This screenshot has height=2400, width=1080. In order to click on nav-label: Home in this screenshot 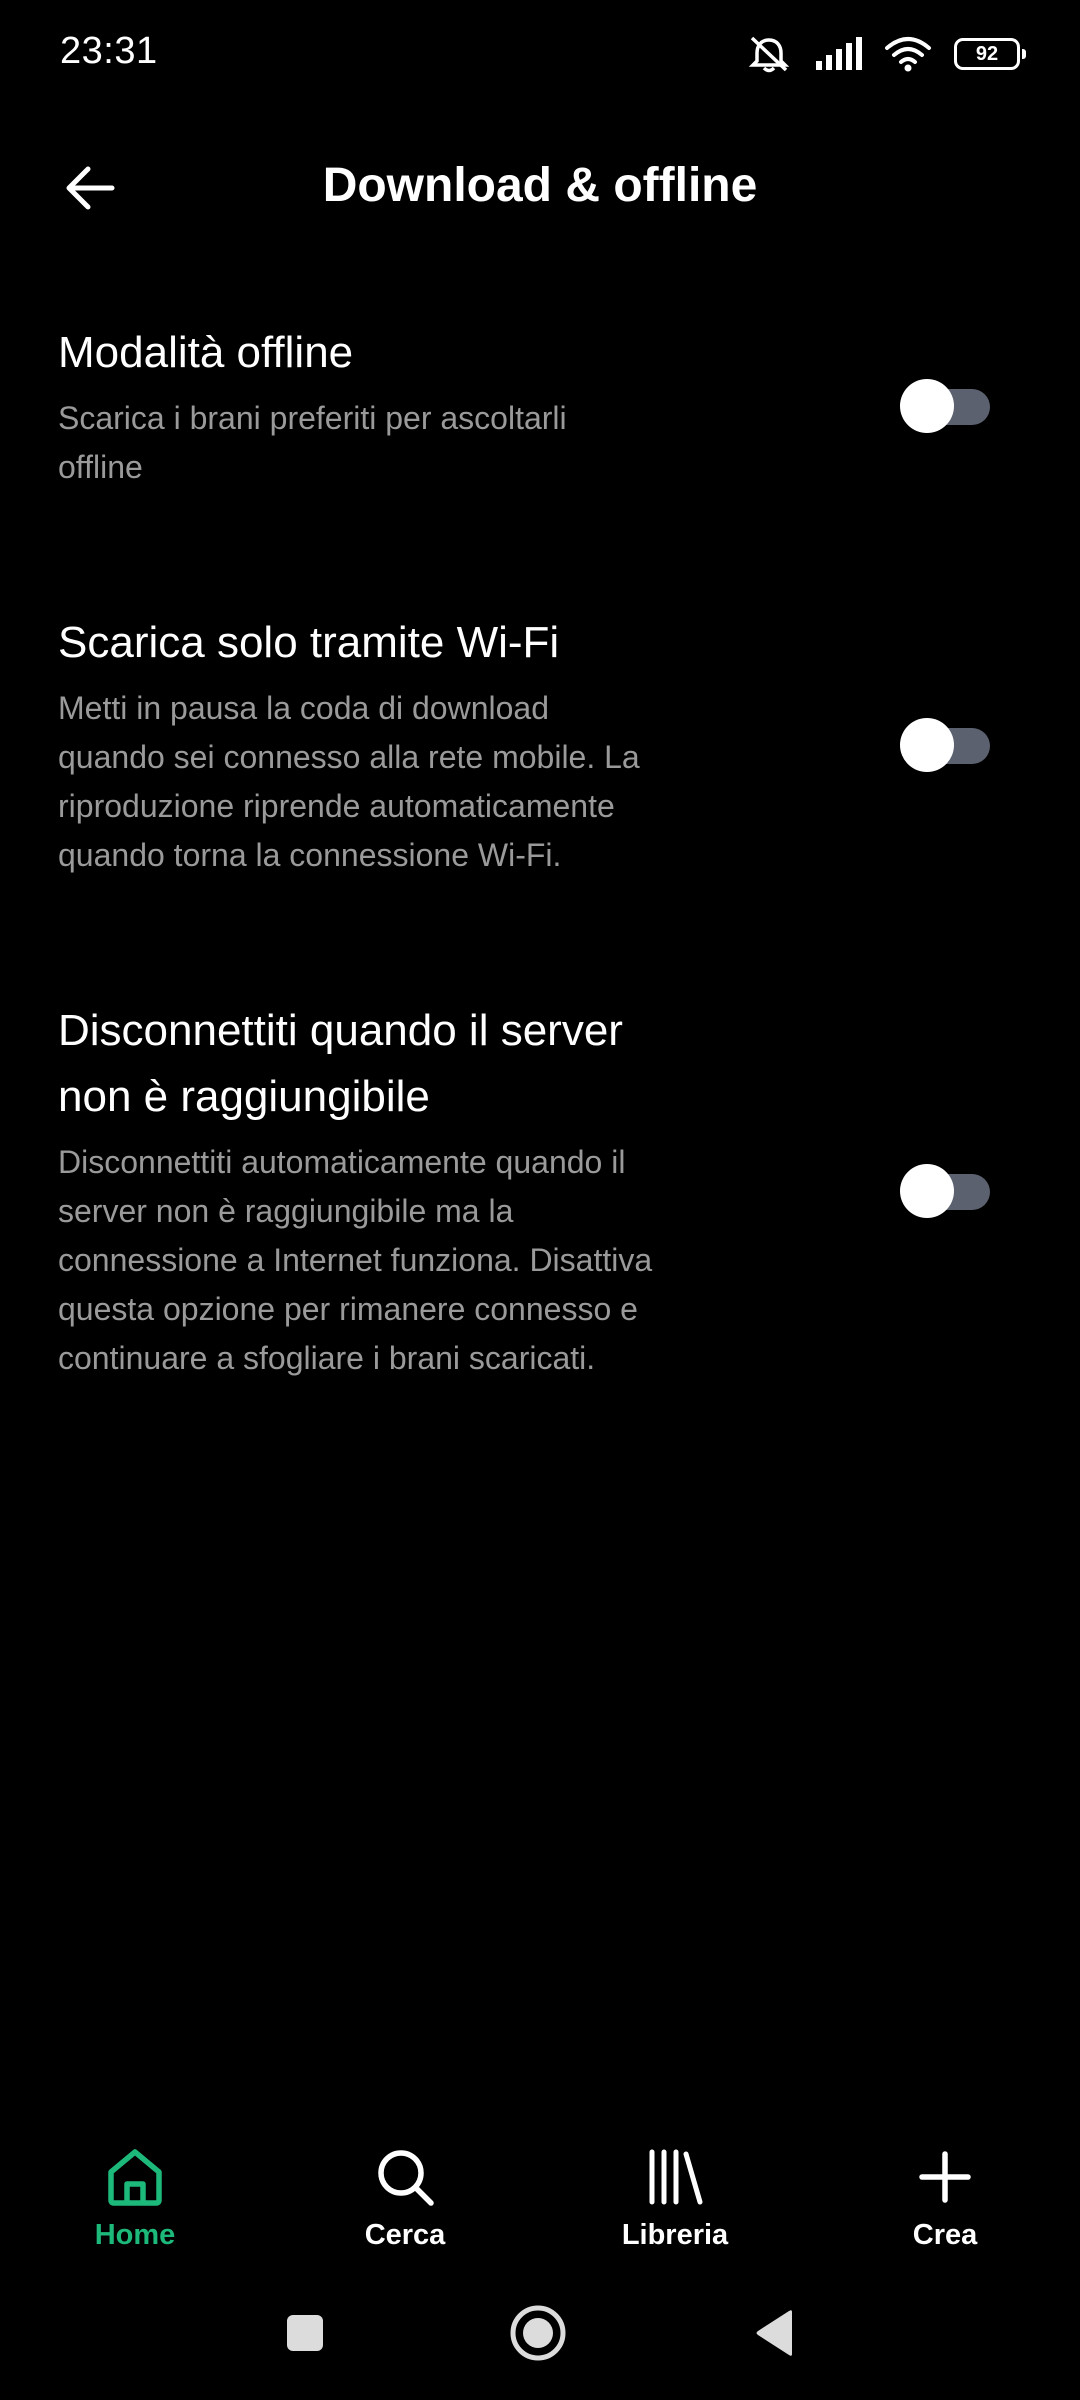, I will do `click(135, 2235)`.